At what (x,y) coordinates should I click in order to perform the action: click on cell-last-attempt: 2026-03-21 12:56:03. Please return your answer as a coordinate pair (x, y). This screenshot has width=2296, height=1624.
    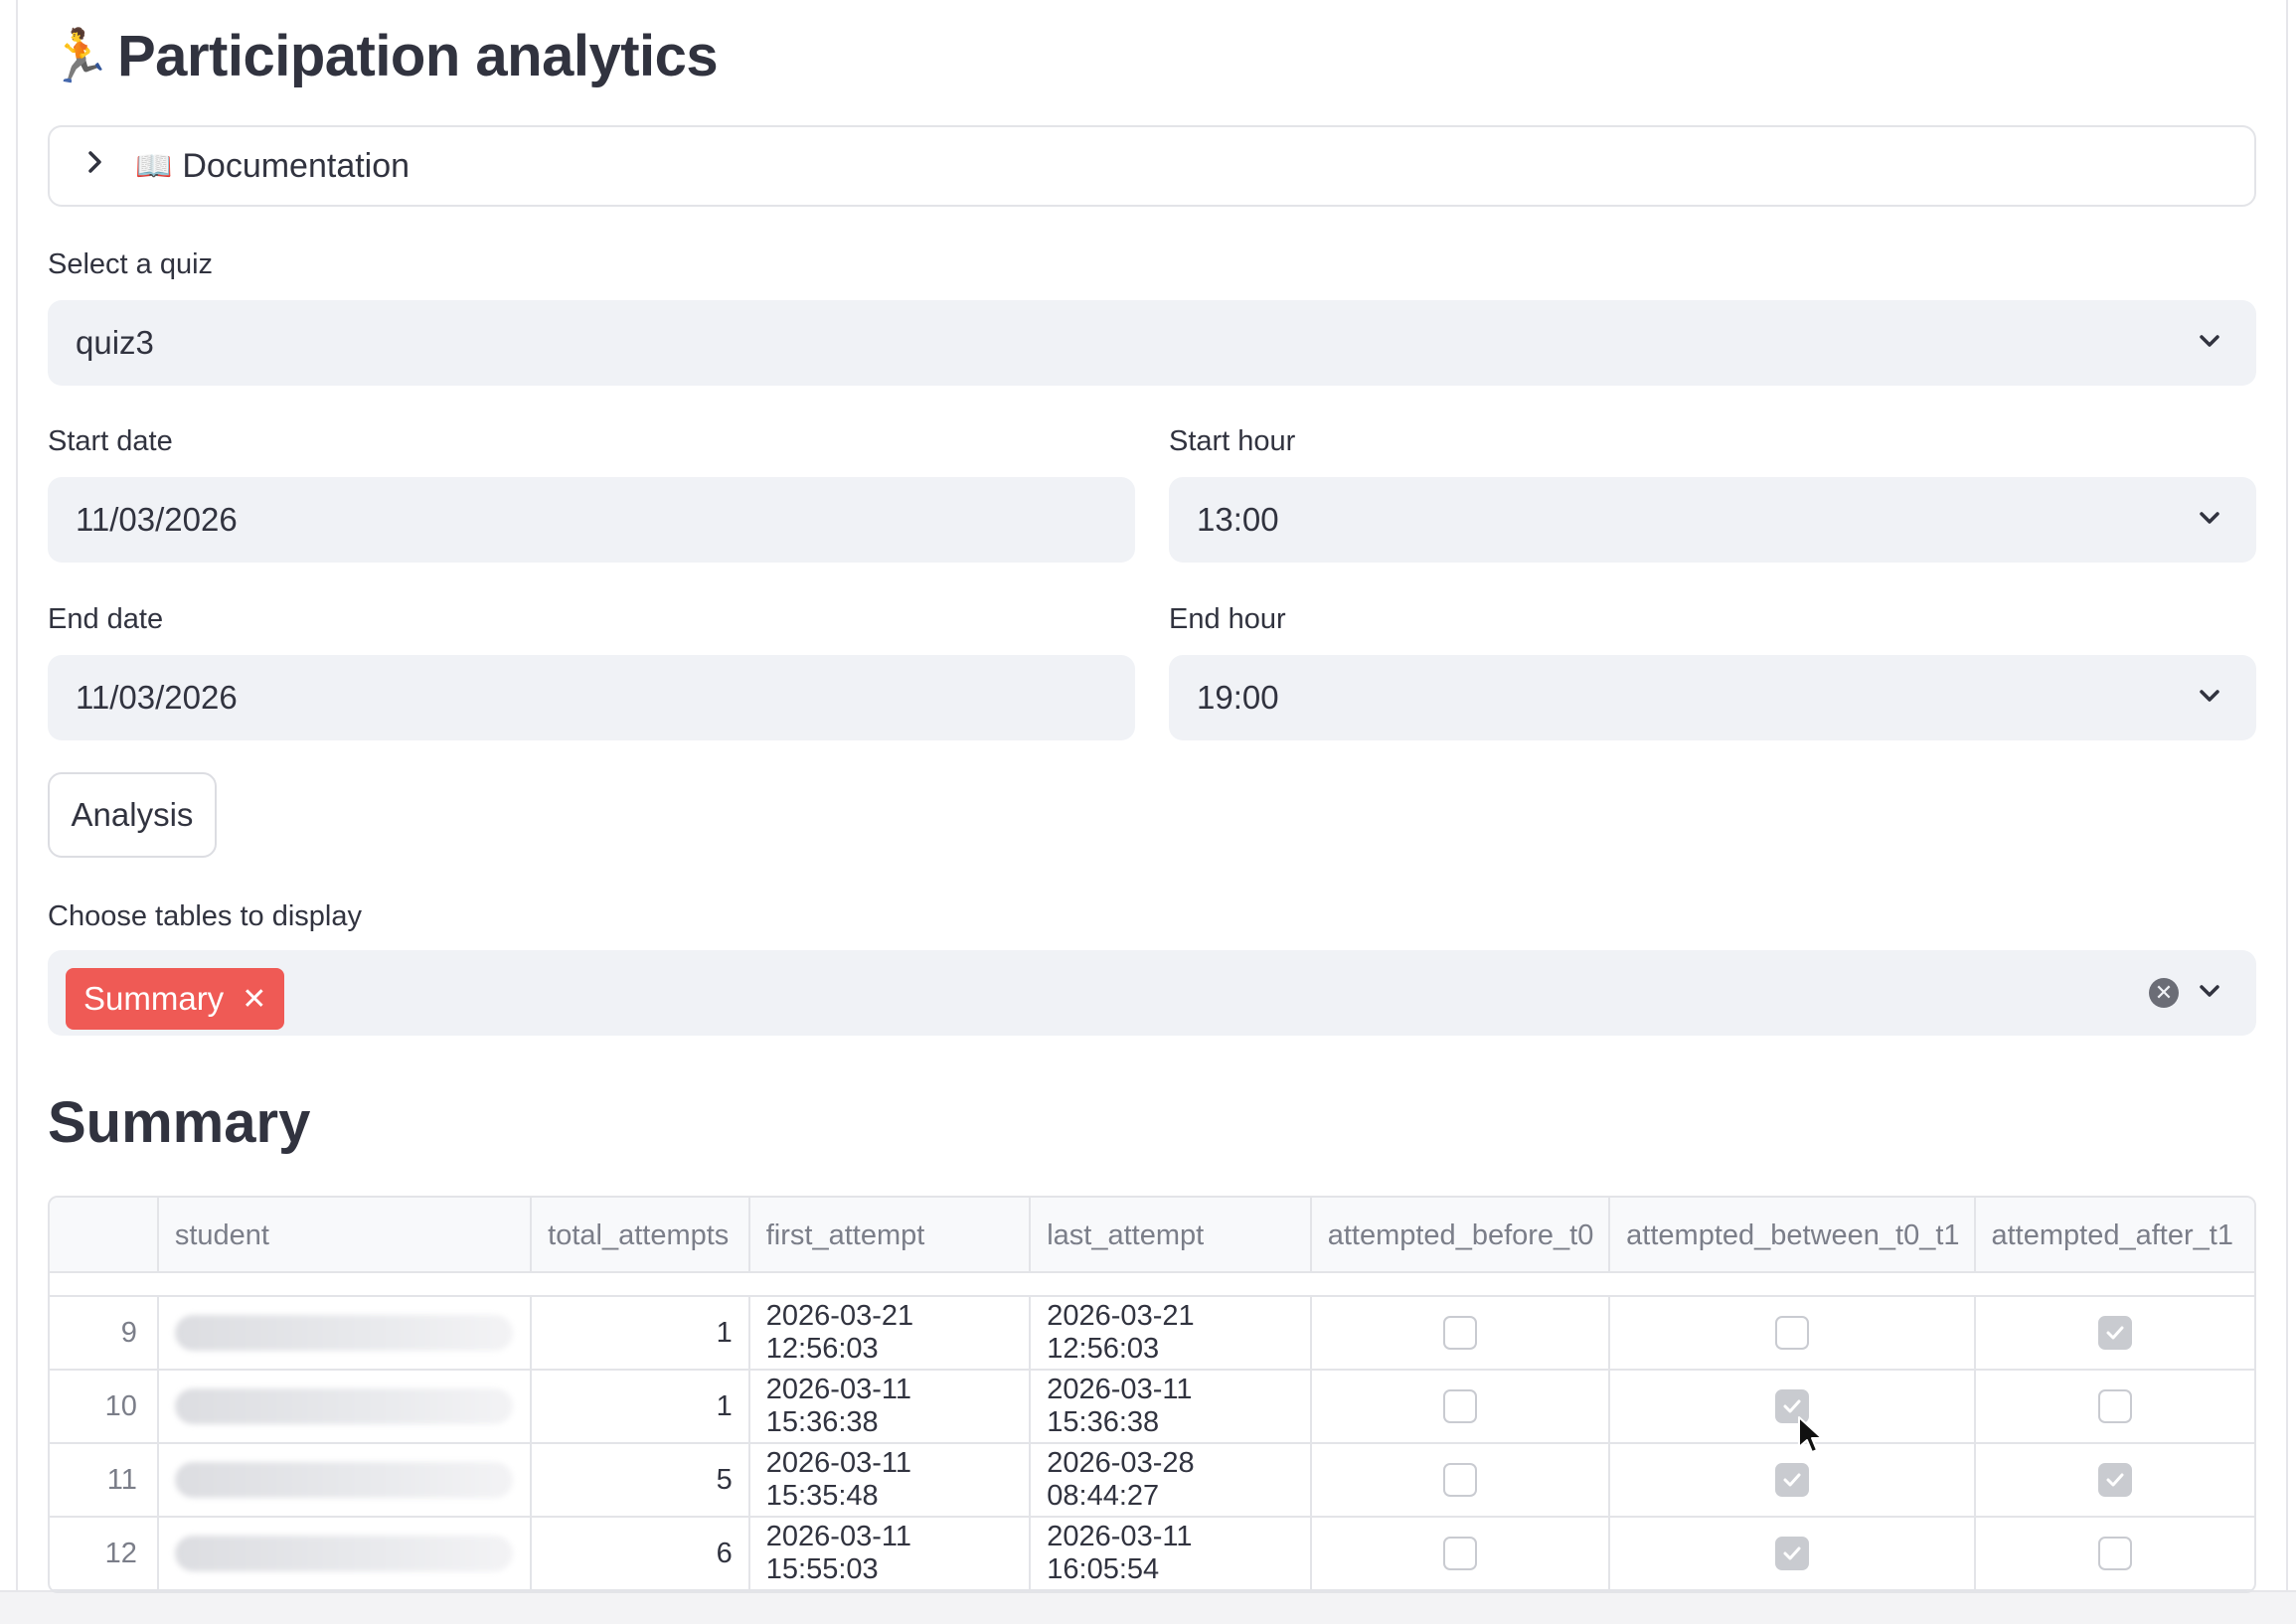
    Looking at the image, I should click on (1171, 1333).